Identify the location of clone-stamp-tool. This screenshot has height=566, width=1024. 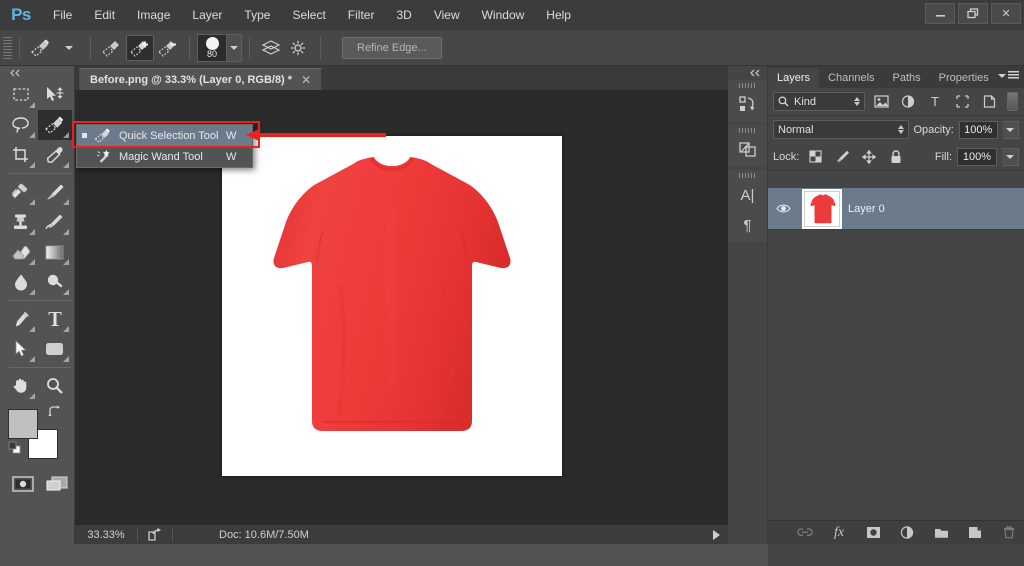
(21, 222).